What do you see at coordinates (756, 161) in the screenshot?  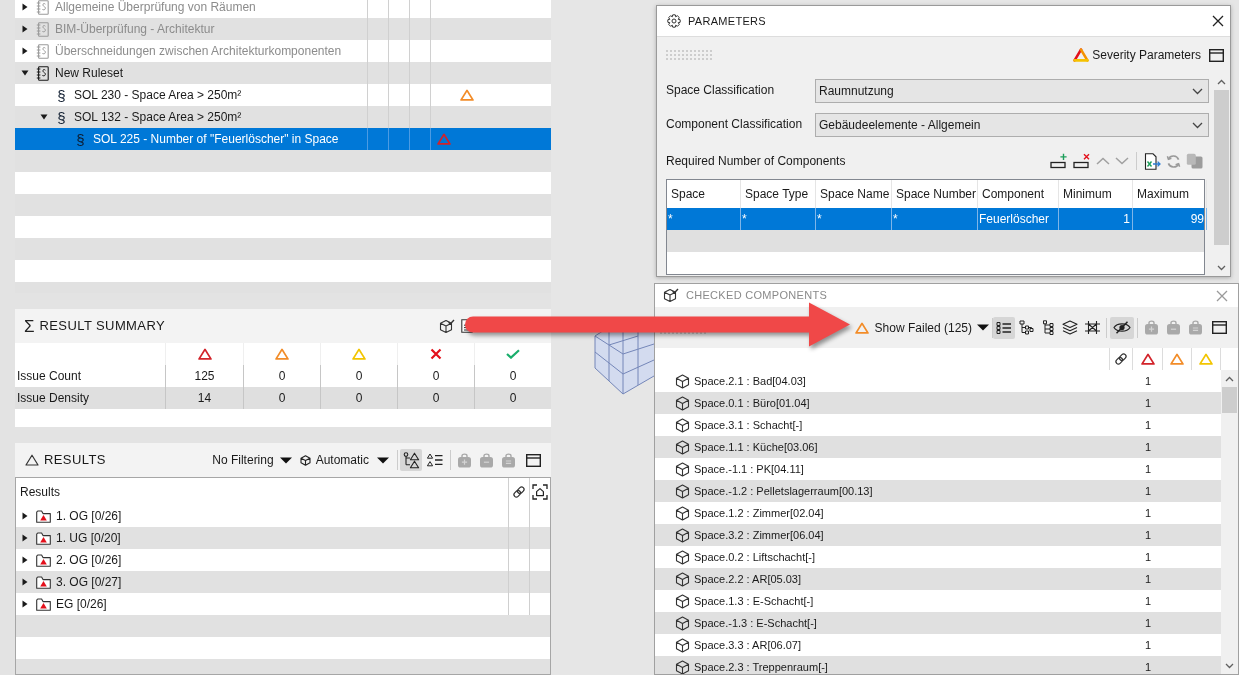 I see `section-title: Required Number of Components` at bounding box center [756, 161].